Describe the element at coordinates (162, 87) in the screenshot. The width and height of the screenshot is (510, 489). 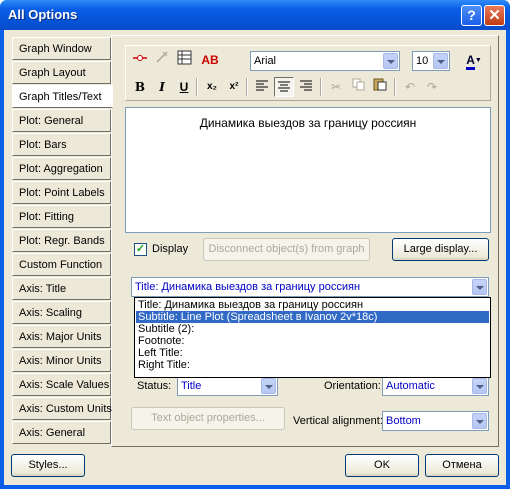
I see `italic-icon: I` at that location.